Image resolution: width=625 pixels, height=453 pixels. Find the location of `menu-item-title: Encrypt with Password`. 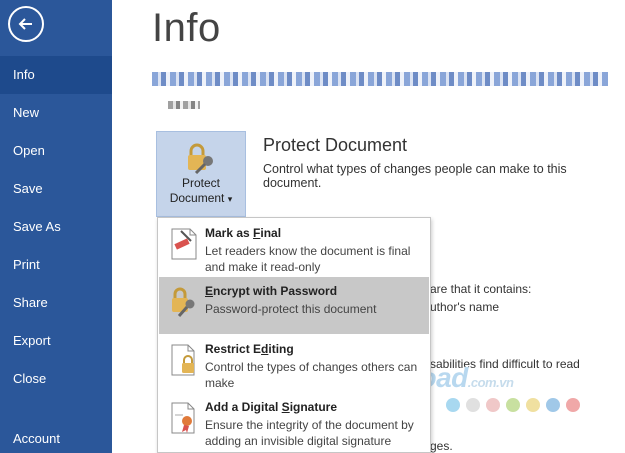

menu-item-title: Encrypt with Password is located at coordinates (271, 291).